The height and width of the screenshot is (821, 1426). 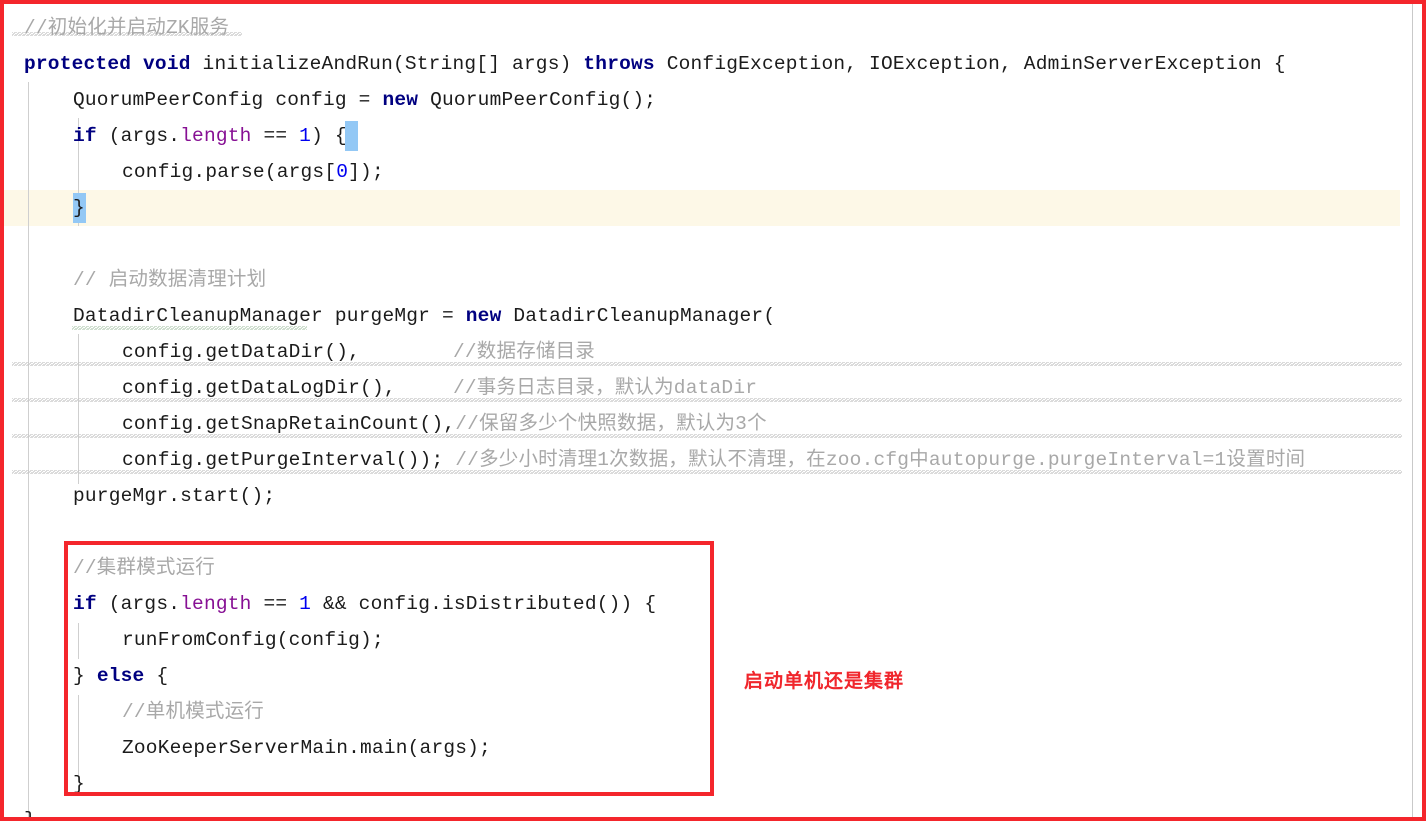 What do you see at coordinates (387, 64) in the screenshot?
I see `method-signature-head: initializeAndRun(String[] args)` at bounding box center [387, 64].